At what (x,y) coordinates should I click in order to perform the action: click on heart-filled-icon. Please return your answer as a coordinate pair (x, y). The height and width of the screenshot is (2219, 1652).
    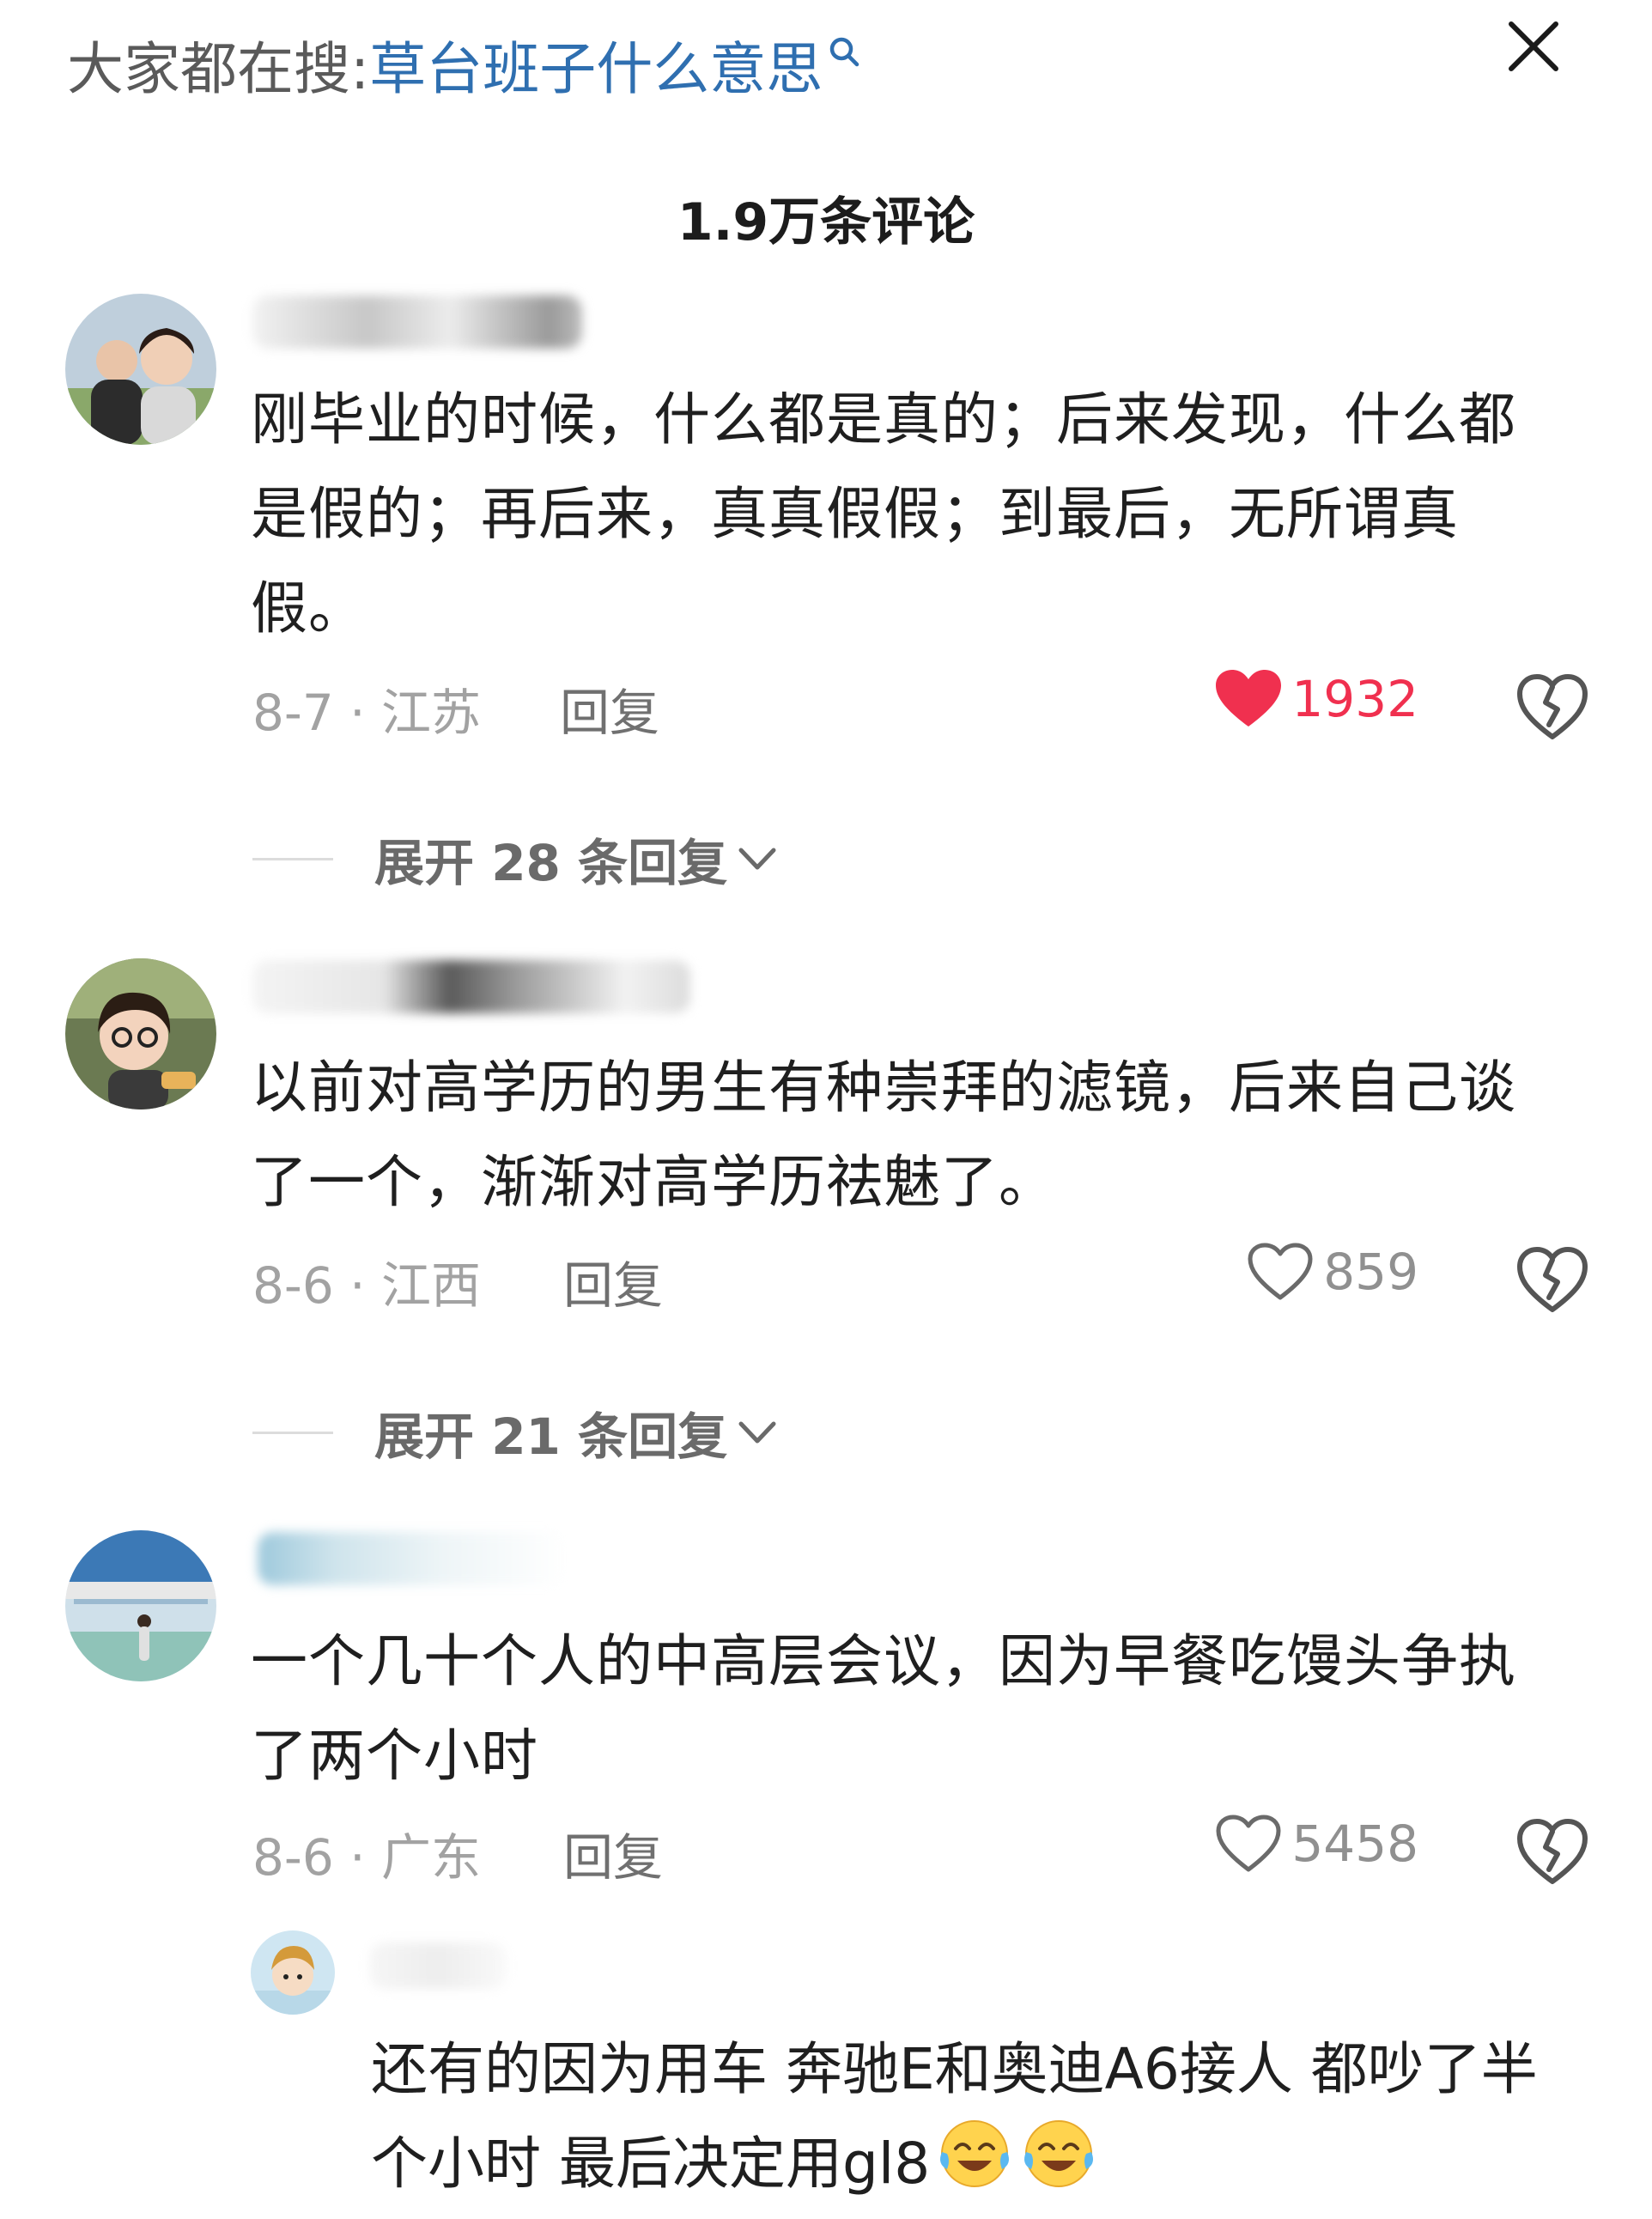
    Looking at the image, I should click on (1249, 698).